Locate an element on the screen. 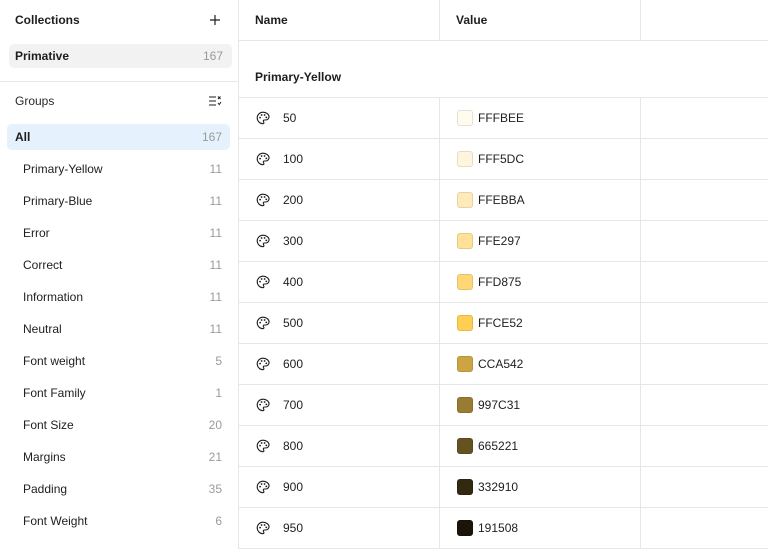  group-item-count: 21 is located at coordinates (215, 457).